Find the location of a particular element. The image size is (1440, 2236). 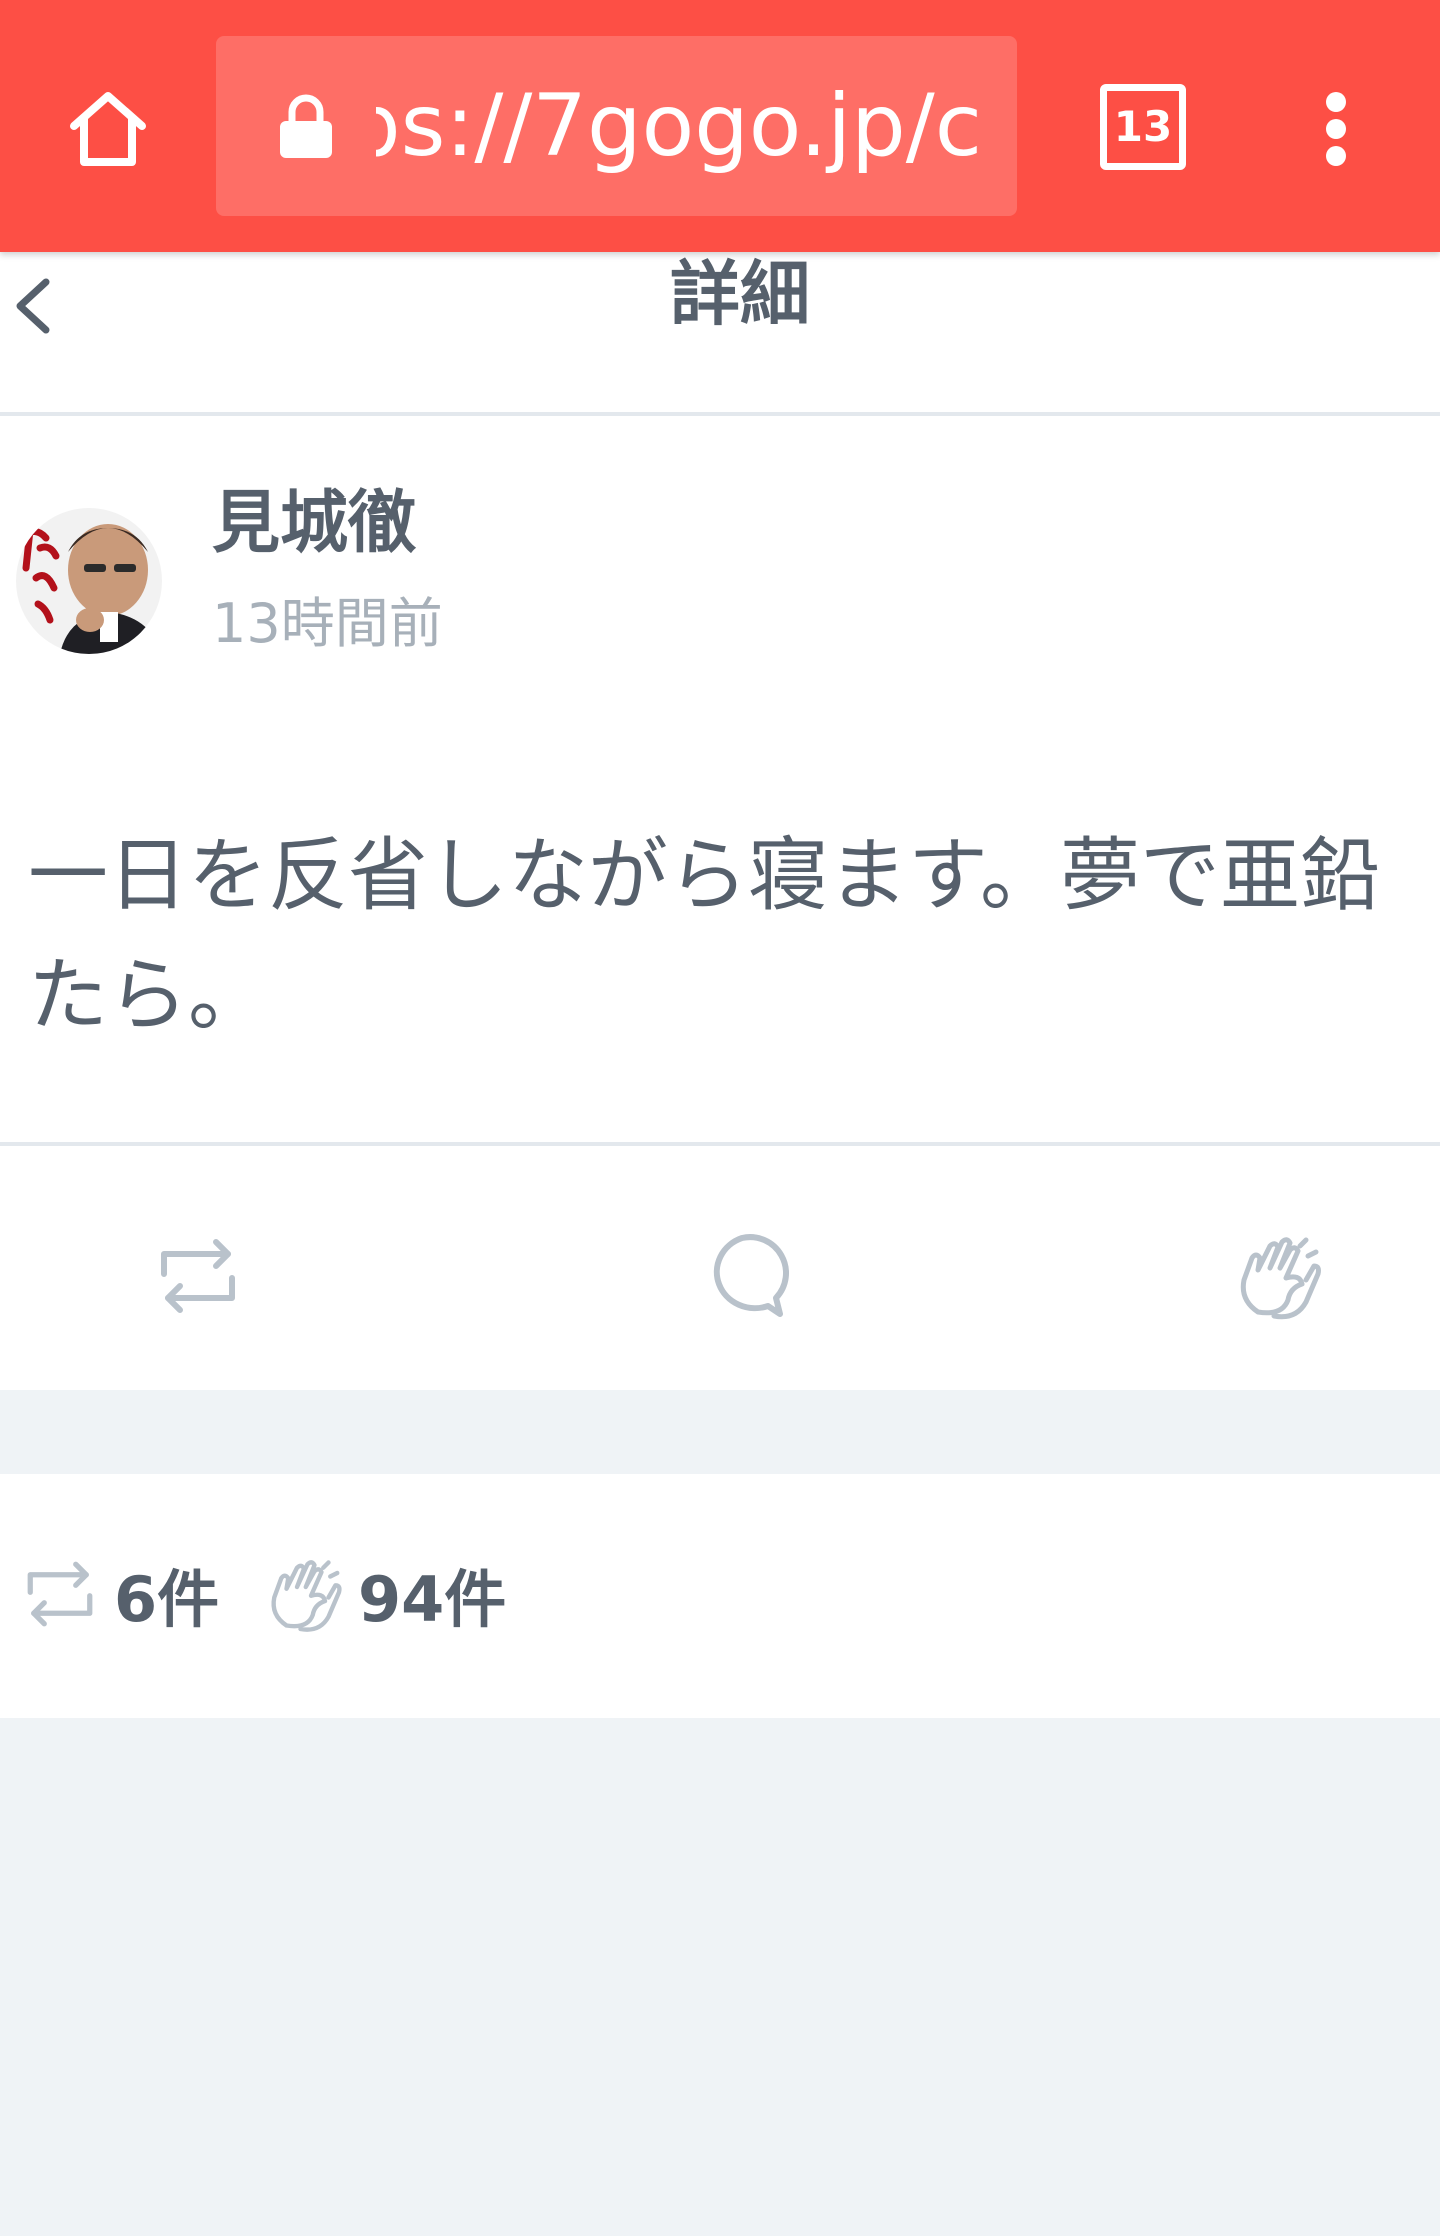

avatar is located at coordinates (89, 581).